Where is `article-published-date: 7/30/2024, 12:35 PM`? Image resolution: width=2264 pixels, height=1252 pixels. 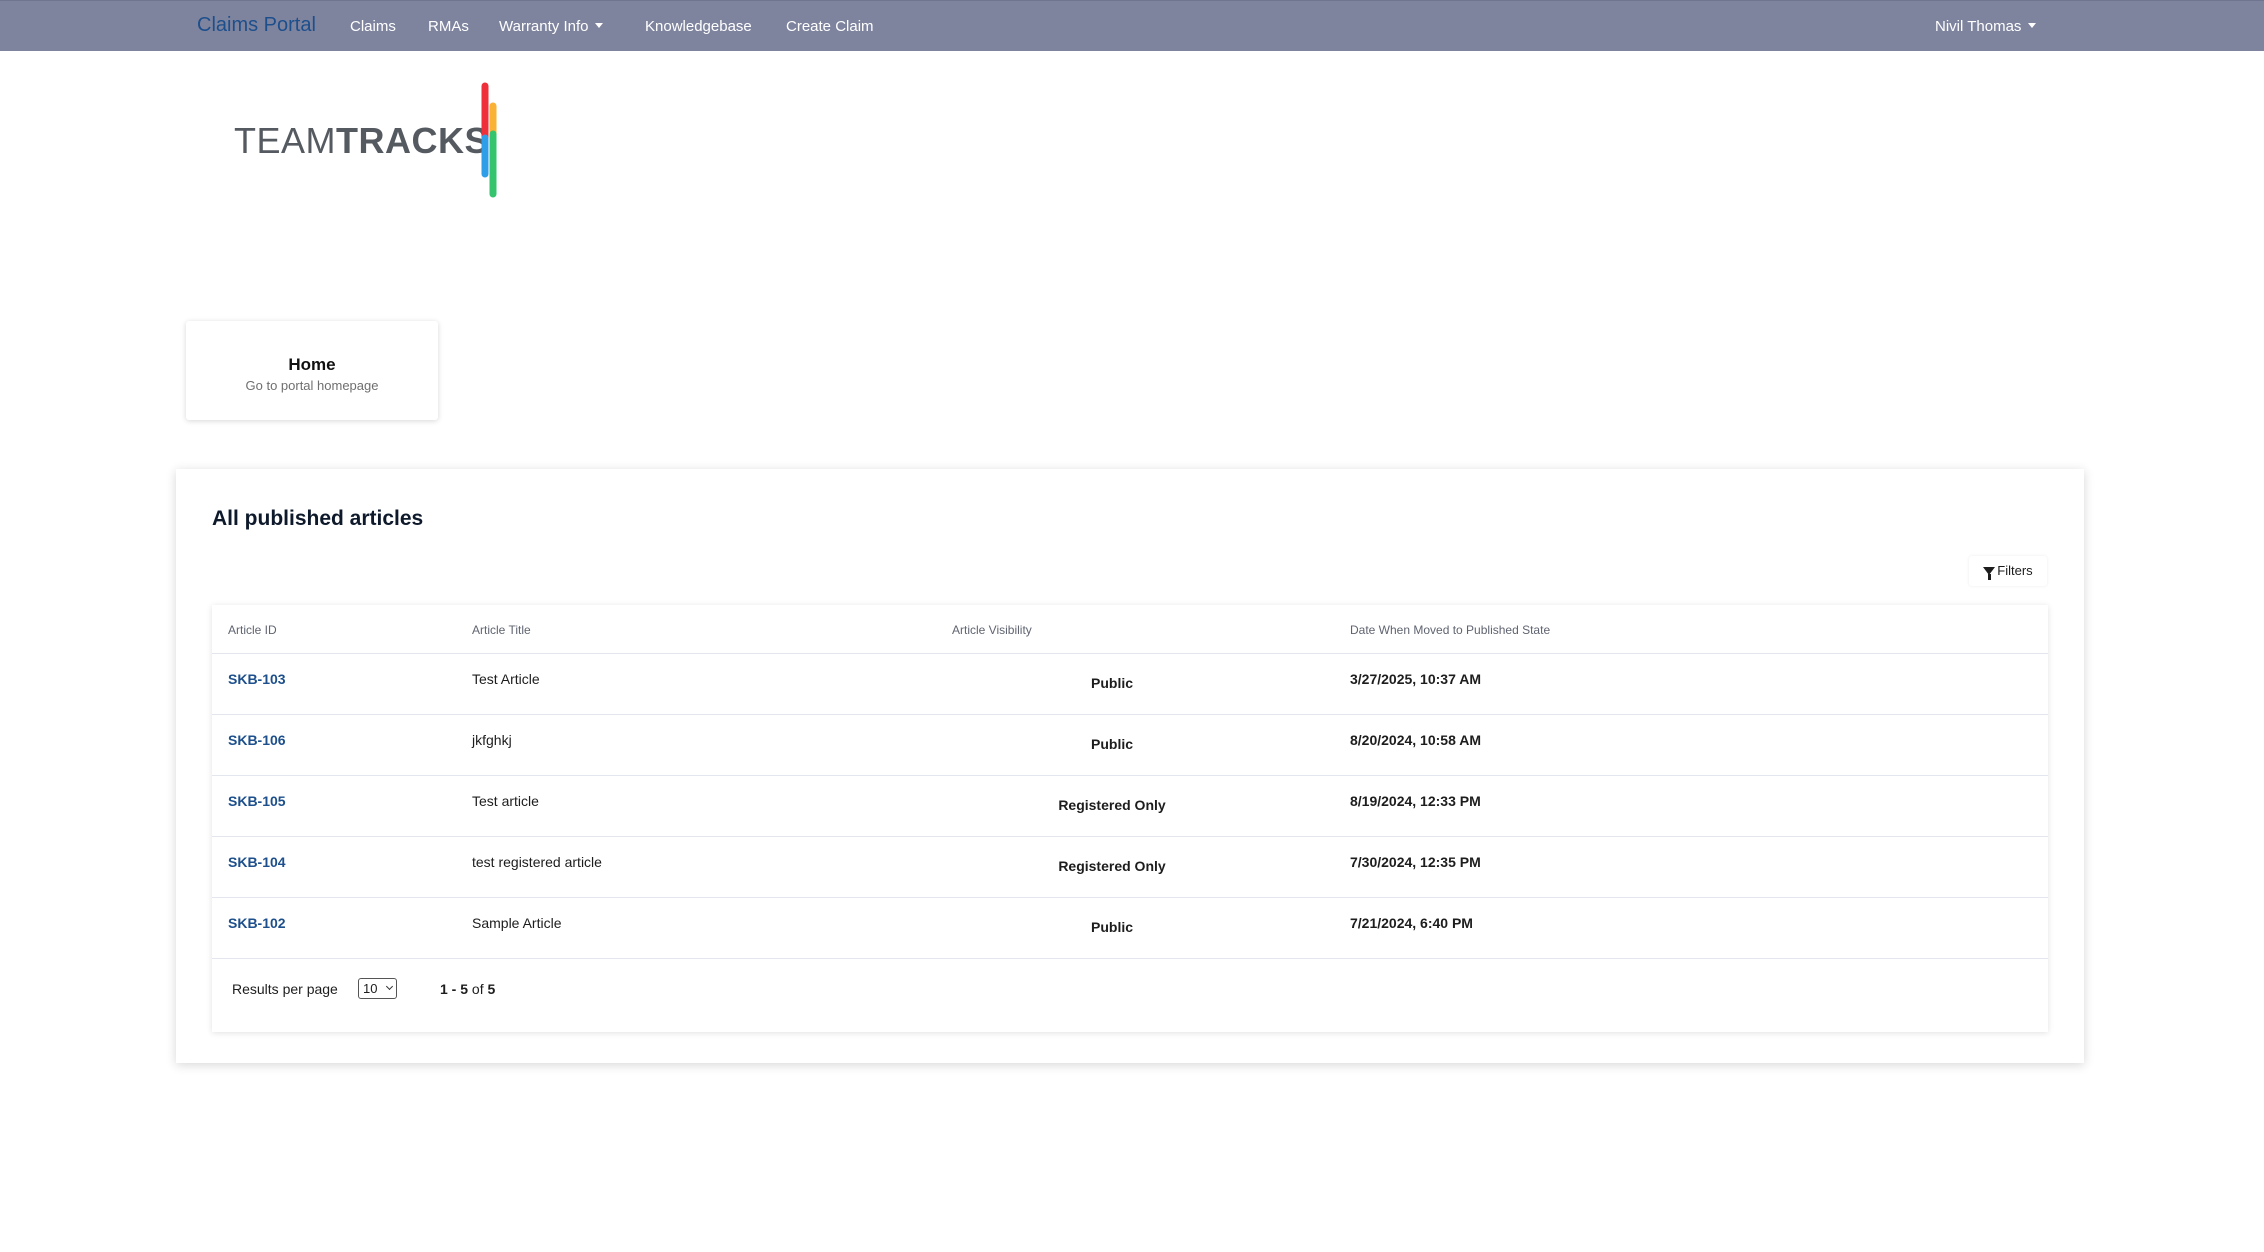
article-published-date: 7/30/2024, 12:35 PM is located at coordinates (1415, 862).